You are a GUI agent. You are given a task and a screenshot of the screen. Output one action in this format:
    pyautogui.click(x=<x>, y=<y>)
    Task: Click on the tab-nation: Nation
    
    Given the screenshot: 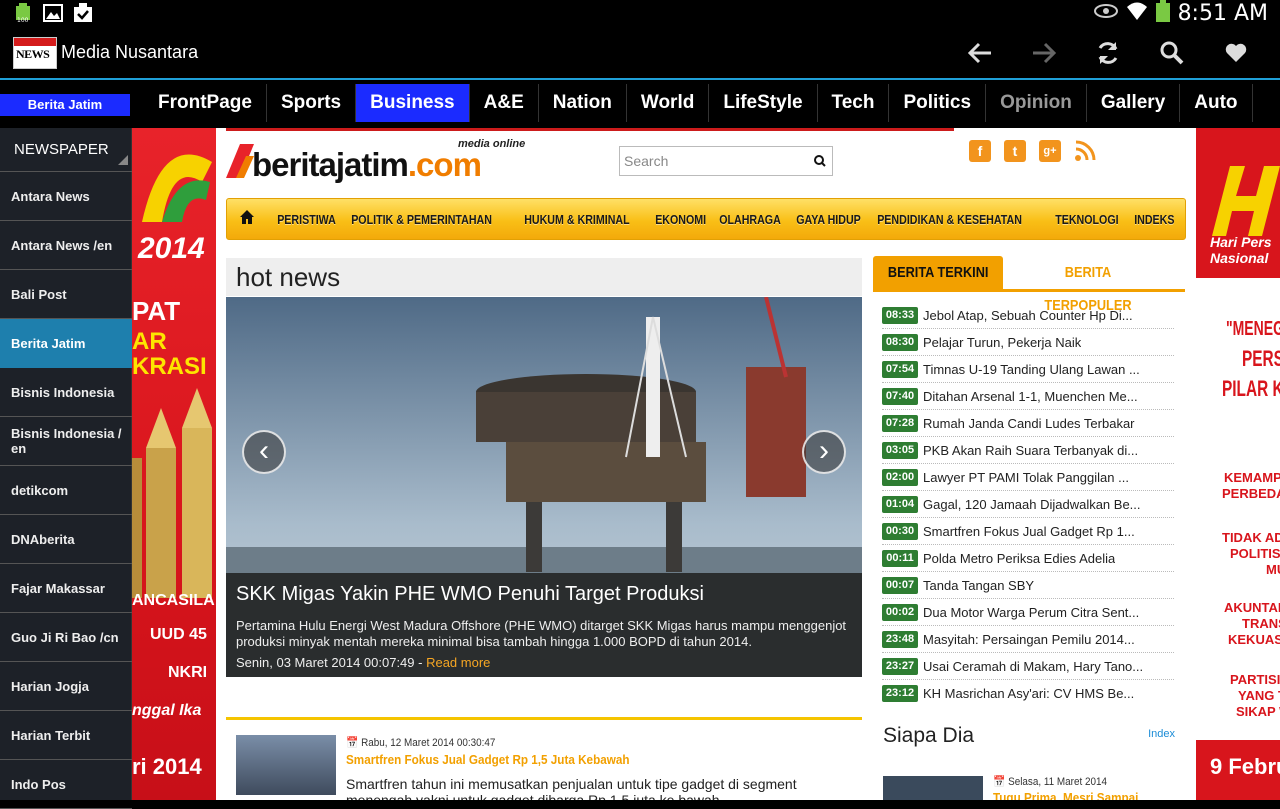 What is the action you would take?
    pyautogui.click(x=583, y=103)
    